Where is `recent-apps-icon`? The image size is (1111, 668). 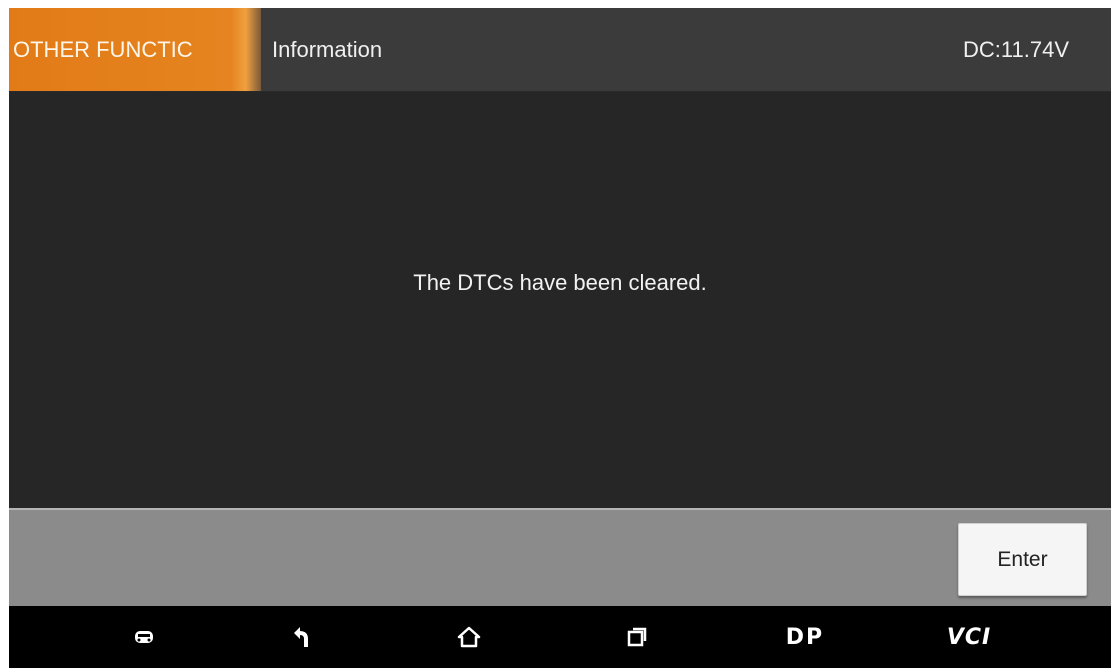
recent-apps-icon is located at coordinates (637, 637).